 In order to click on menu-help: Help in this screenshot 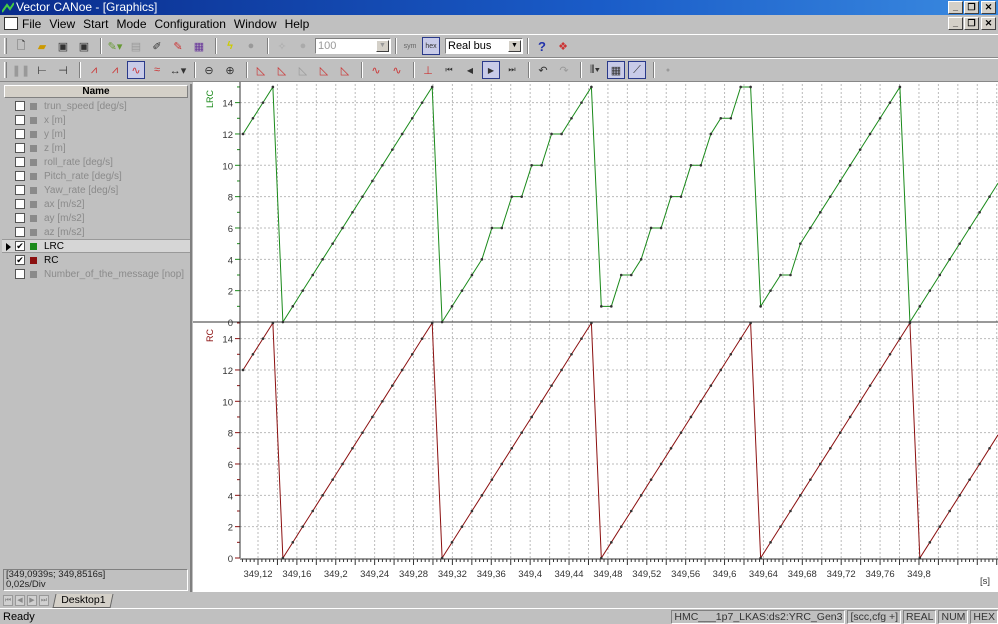, I will do `click(297, 24)`.